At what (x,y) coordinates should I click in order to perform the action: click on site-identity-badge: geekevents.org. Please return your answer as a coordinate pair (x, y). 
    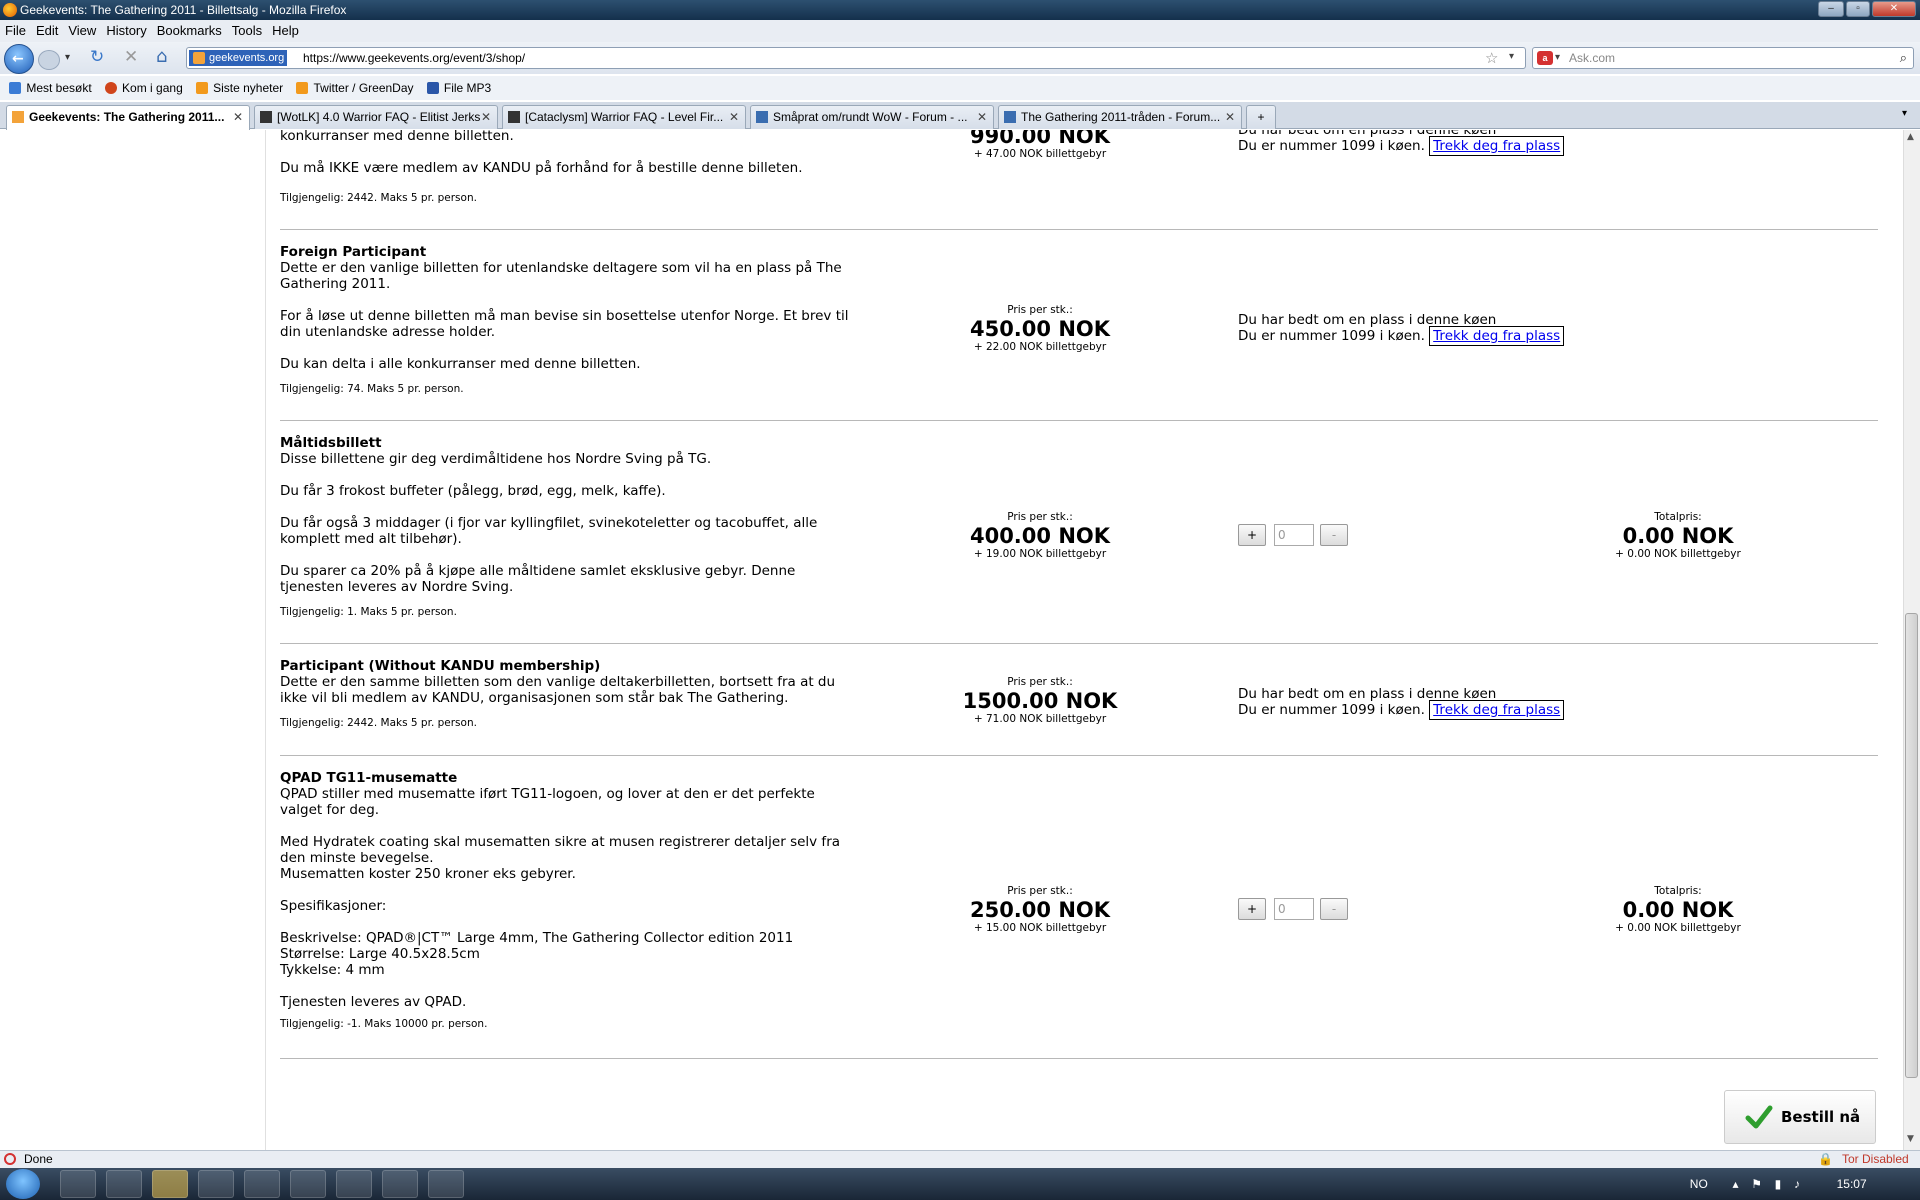
    Looking at the image, I should click on (238, 58).